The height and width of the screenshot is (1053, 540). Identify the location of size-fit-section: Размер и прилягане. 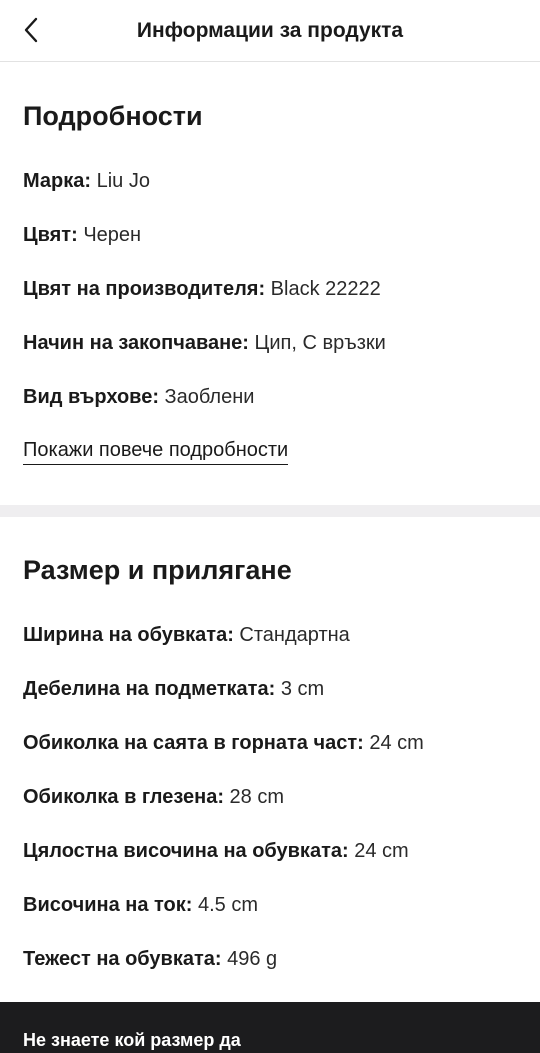
(270, 570).